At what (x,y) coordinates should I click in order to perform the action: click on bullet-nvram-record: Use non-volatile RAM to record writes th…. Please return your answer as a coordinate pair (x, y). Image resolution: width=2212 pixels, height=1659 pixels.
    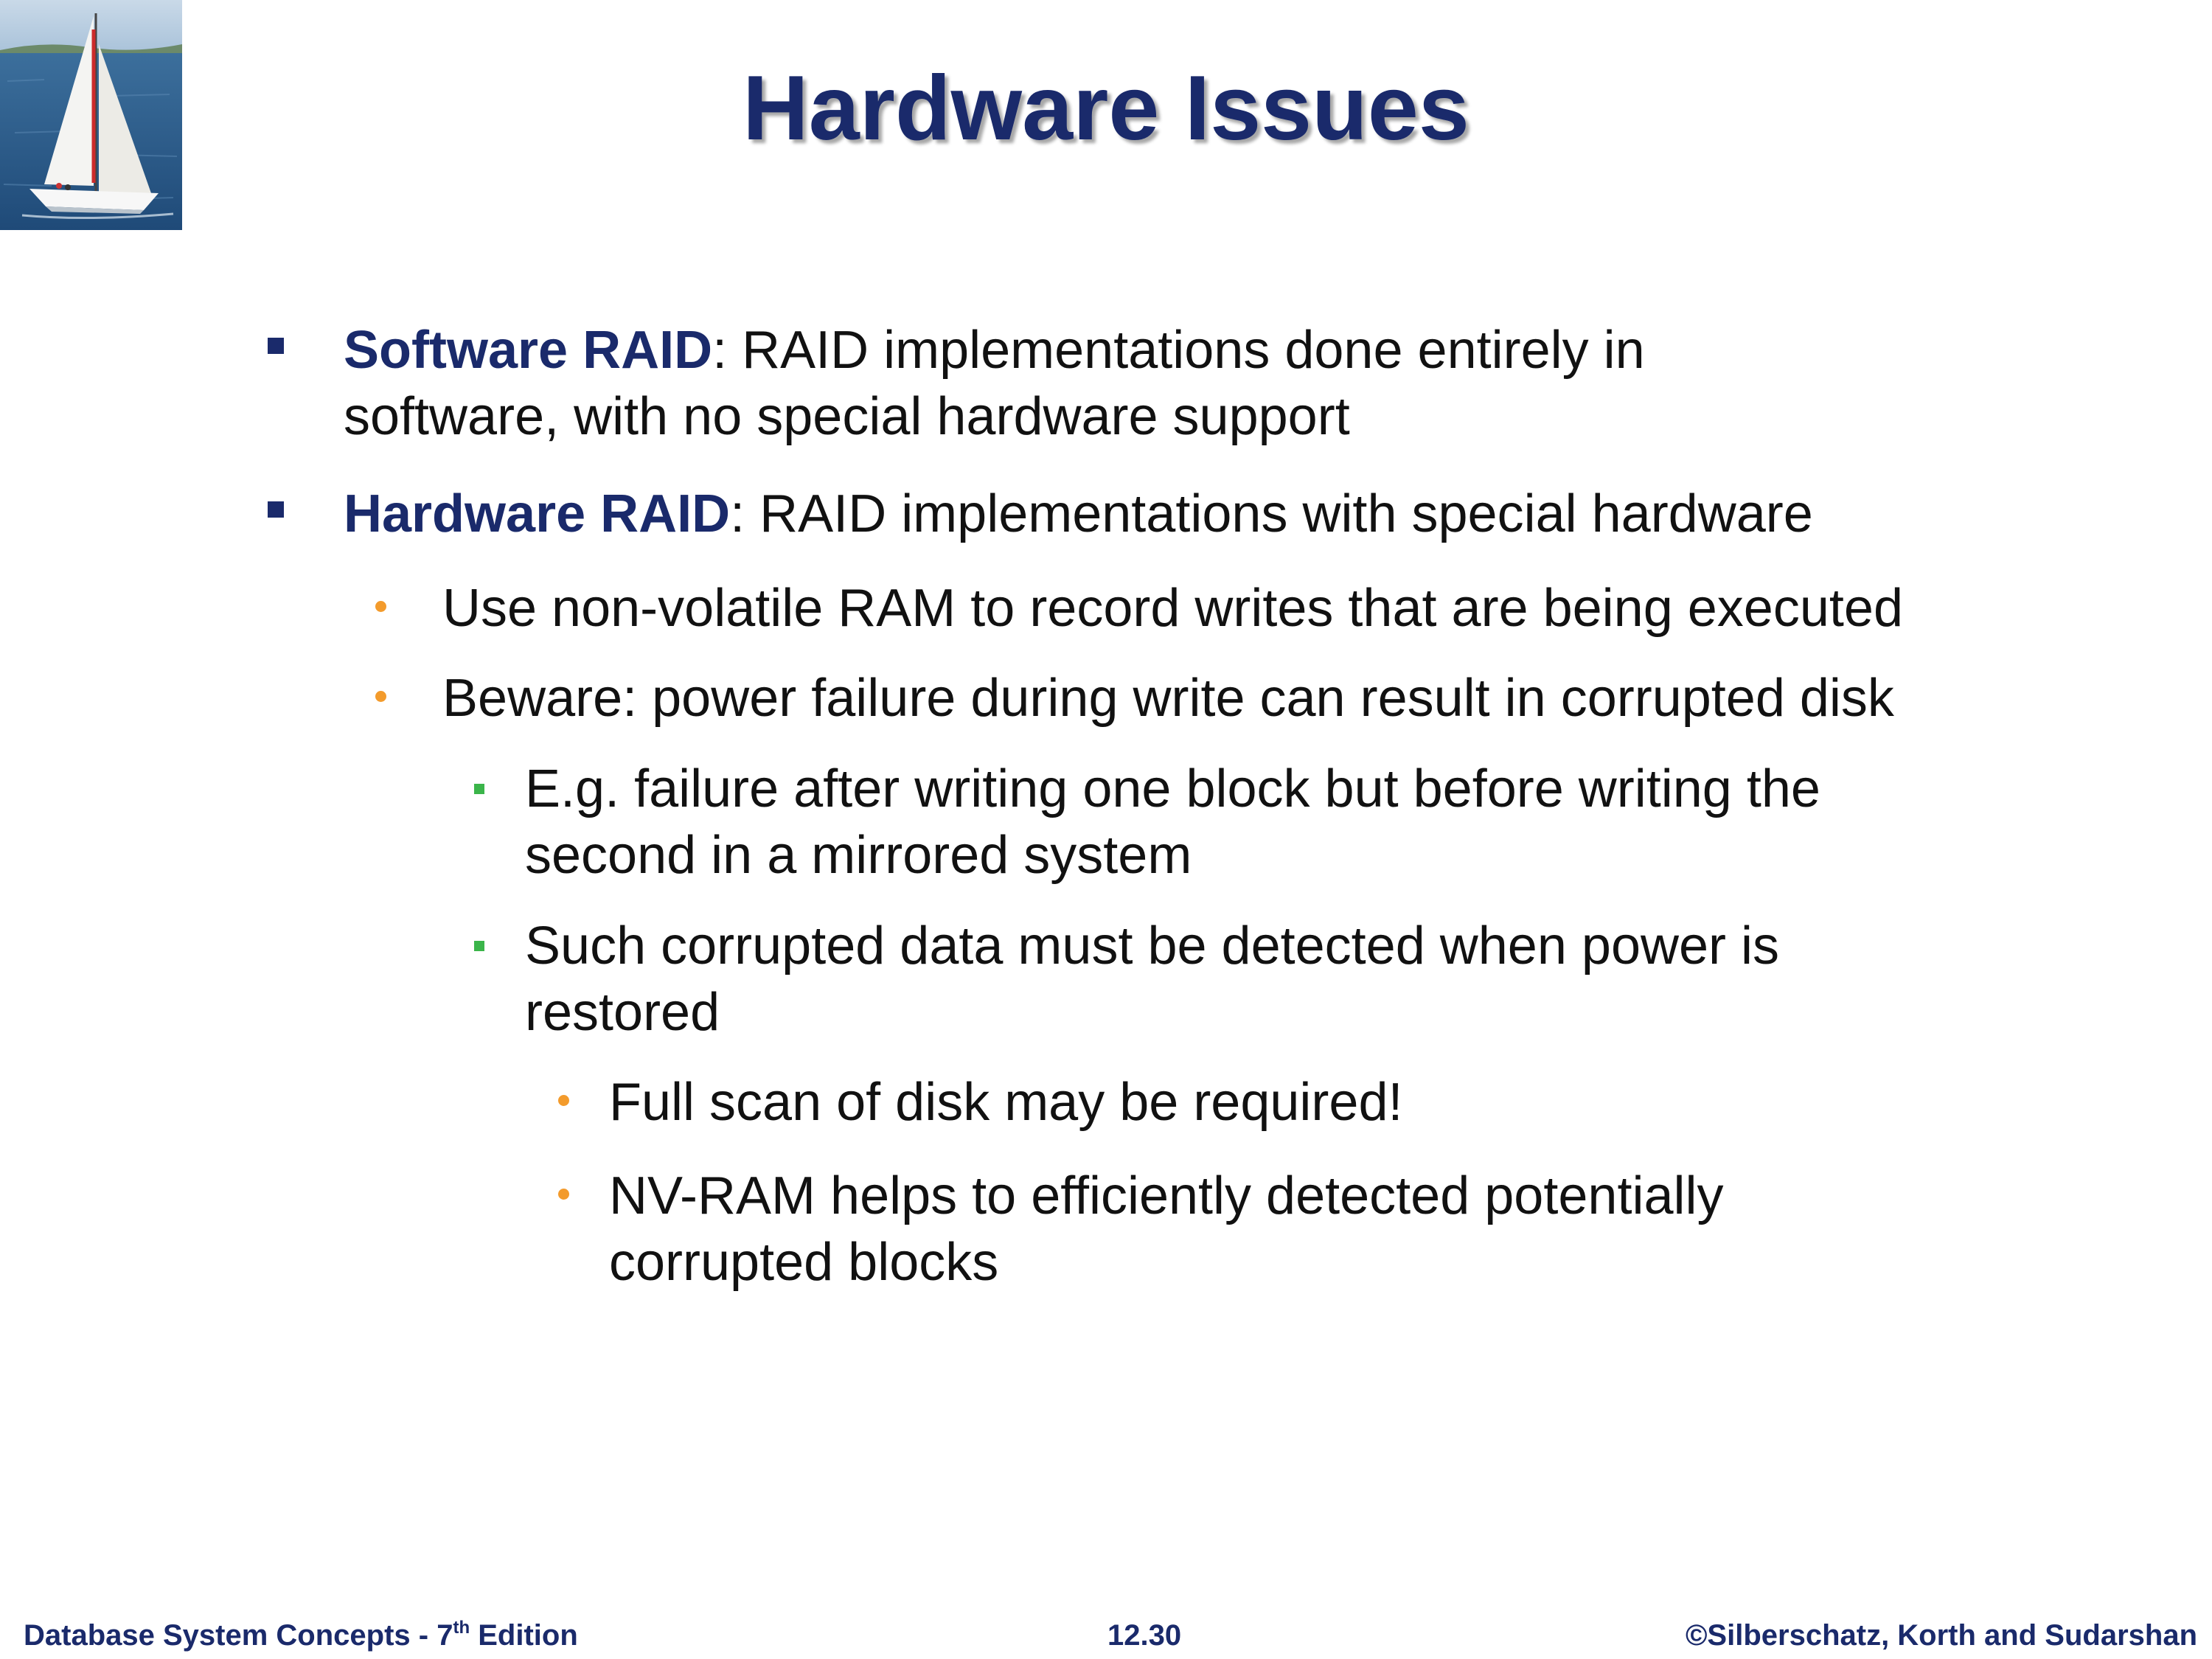
    Looking at the image, I should click on (1172, 608).